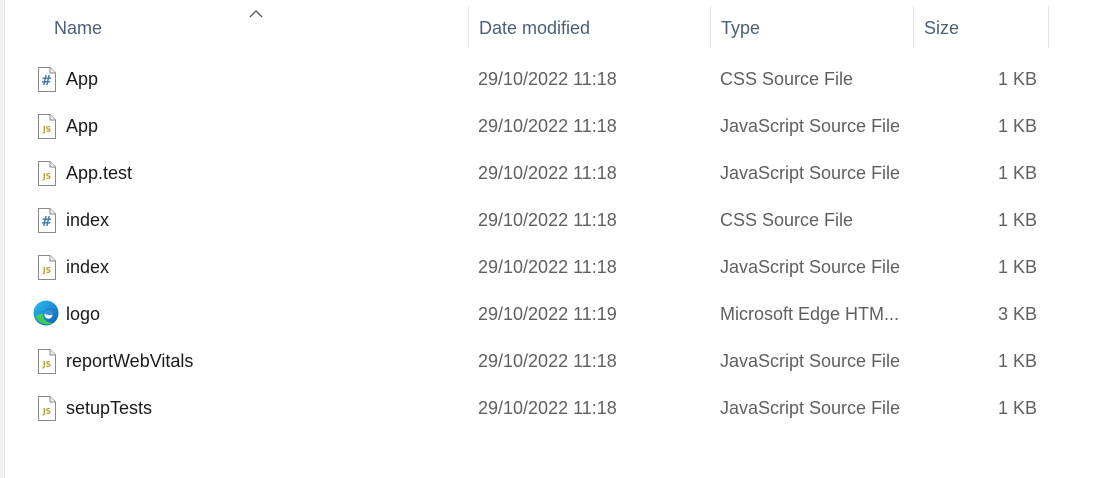  What do you see at coordinates (981, 27) in the screenshot?
I see `column-header-size: Size` at bounding box center [981, 27].